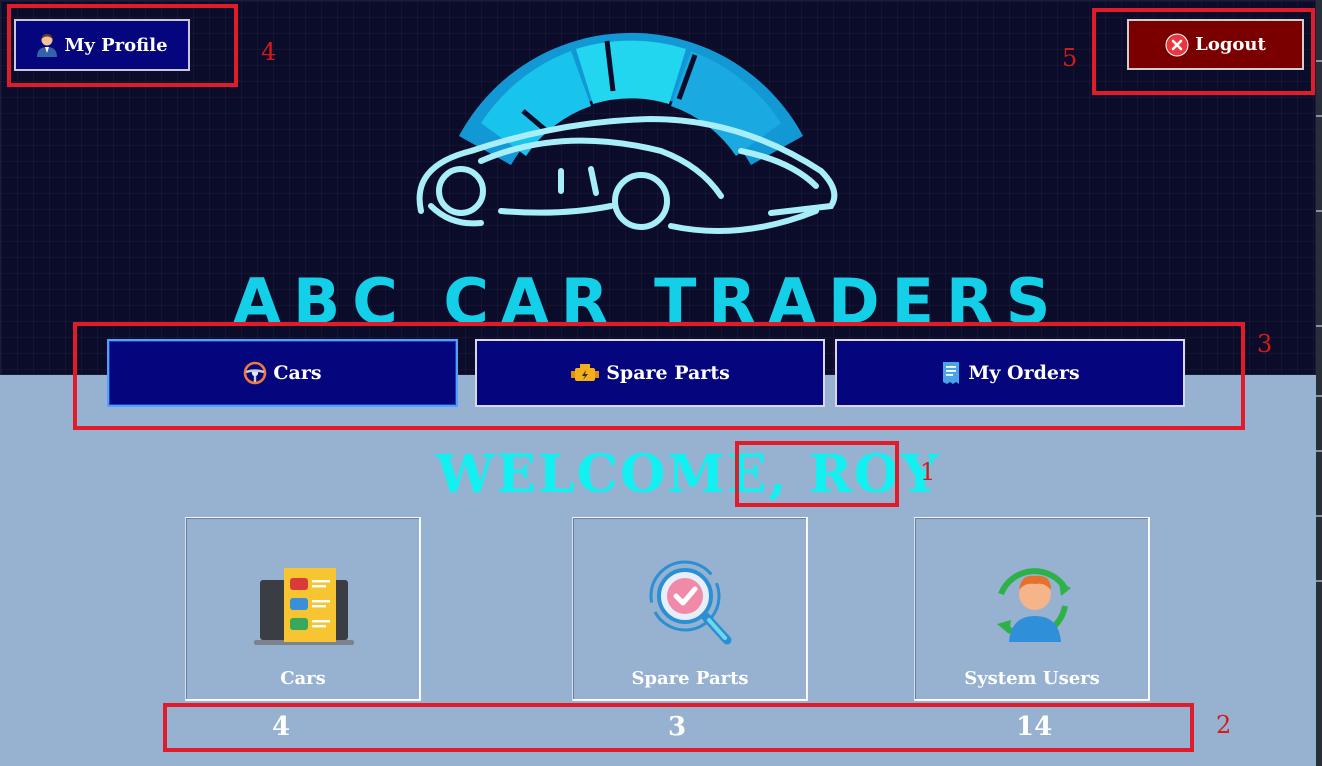  What do you see at coordinates (269, 52) in the screenshot?
I see `annotation-number-4: 4` at bounding box center [269, 52].